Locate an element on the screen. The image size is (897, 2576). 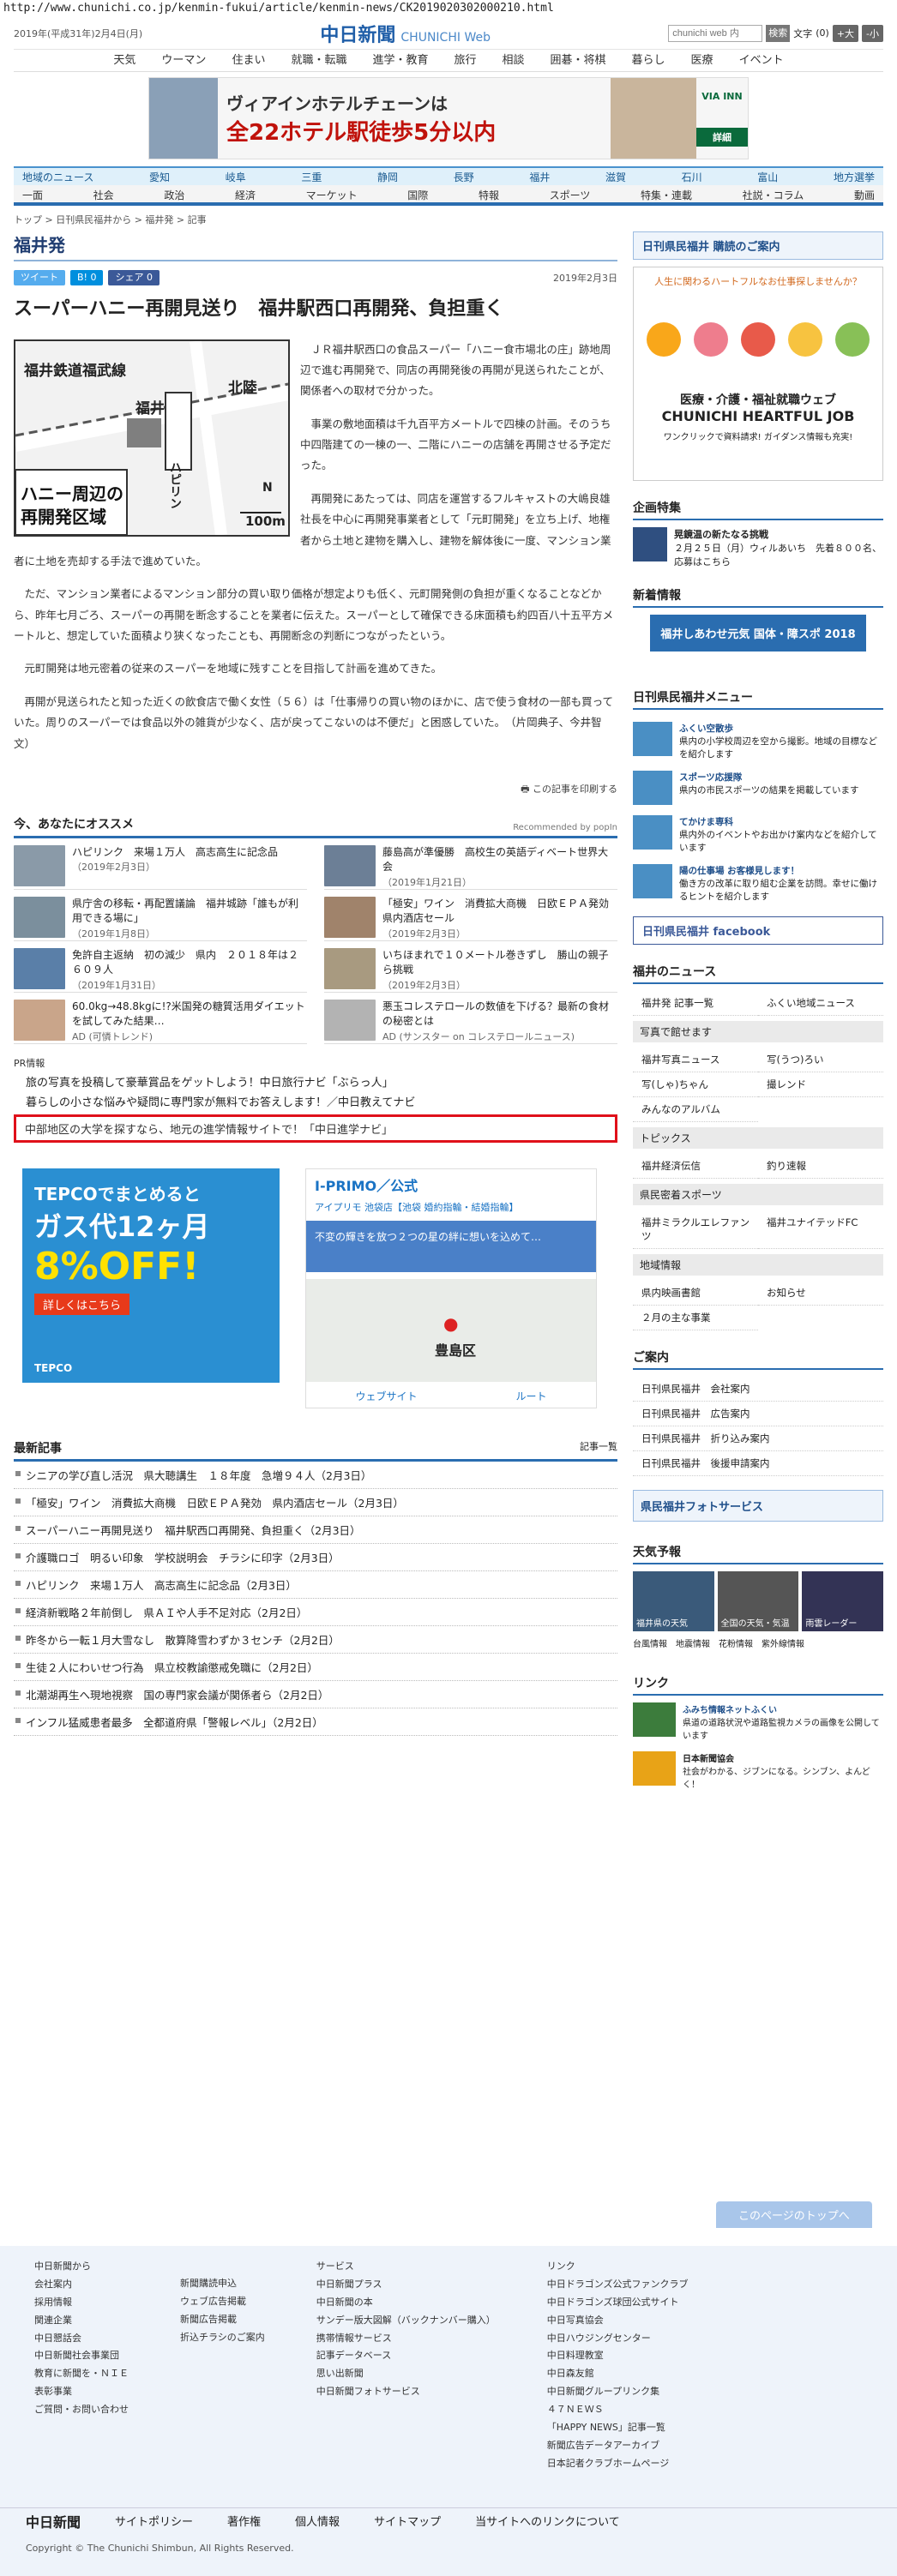
footer-nav-link: 個人情報 is located at coordinates (318, 2521).